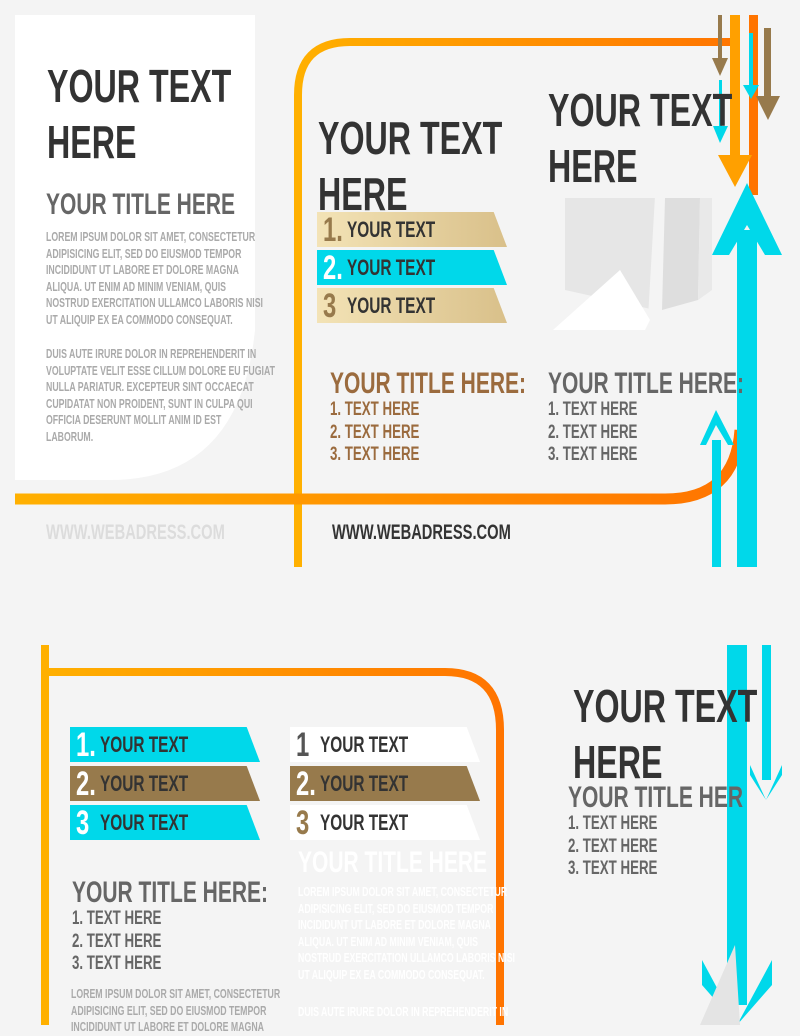 This screenshot has height=1036, width=800. I want to click on text: LABORUM., so click(70, 436).